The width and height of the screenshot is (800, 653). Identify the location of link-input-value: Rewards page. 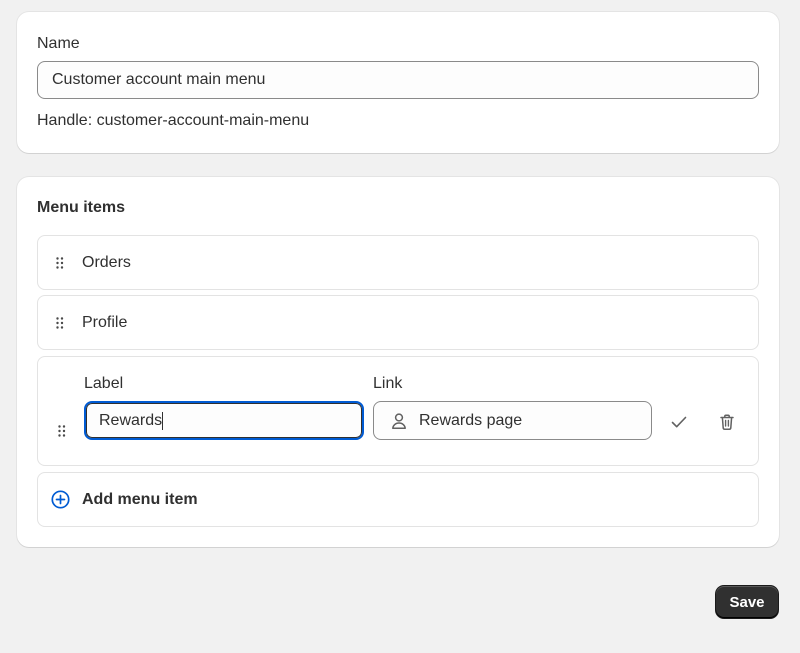
(471, 420).